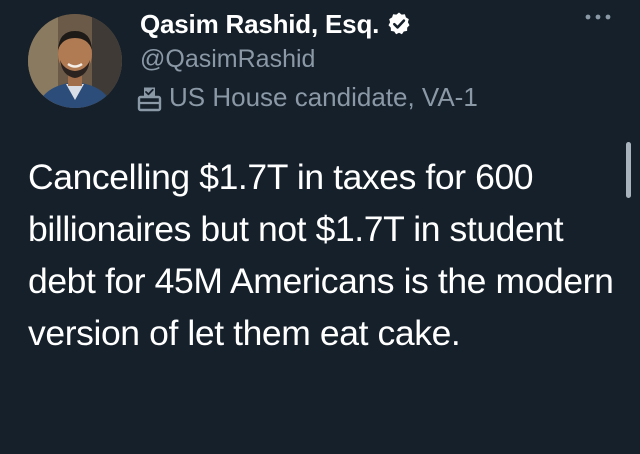  What do you see at coordinates (399, 23) in the screenshot?
I see `verified-badge-icon` at bounding box center [399, 23].